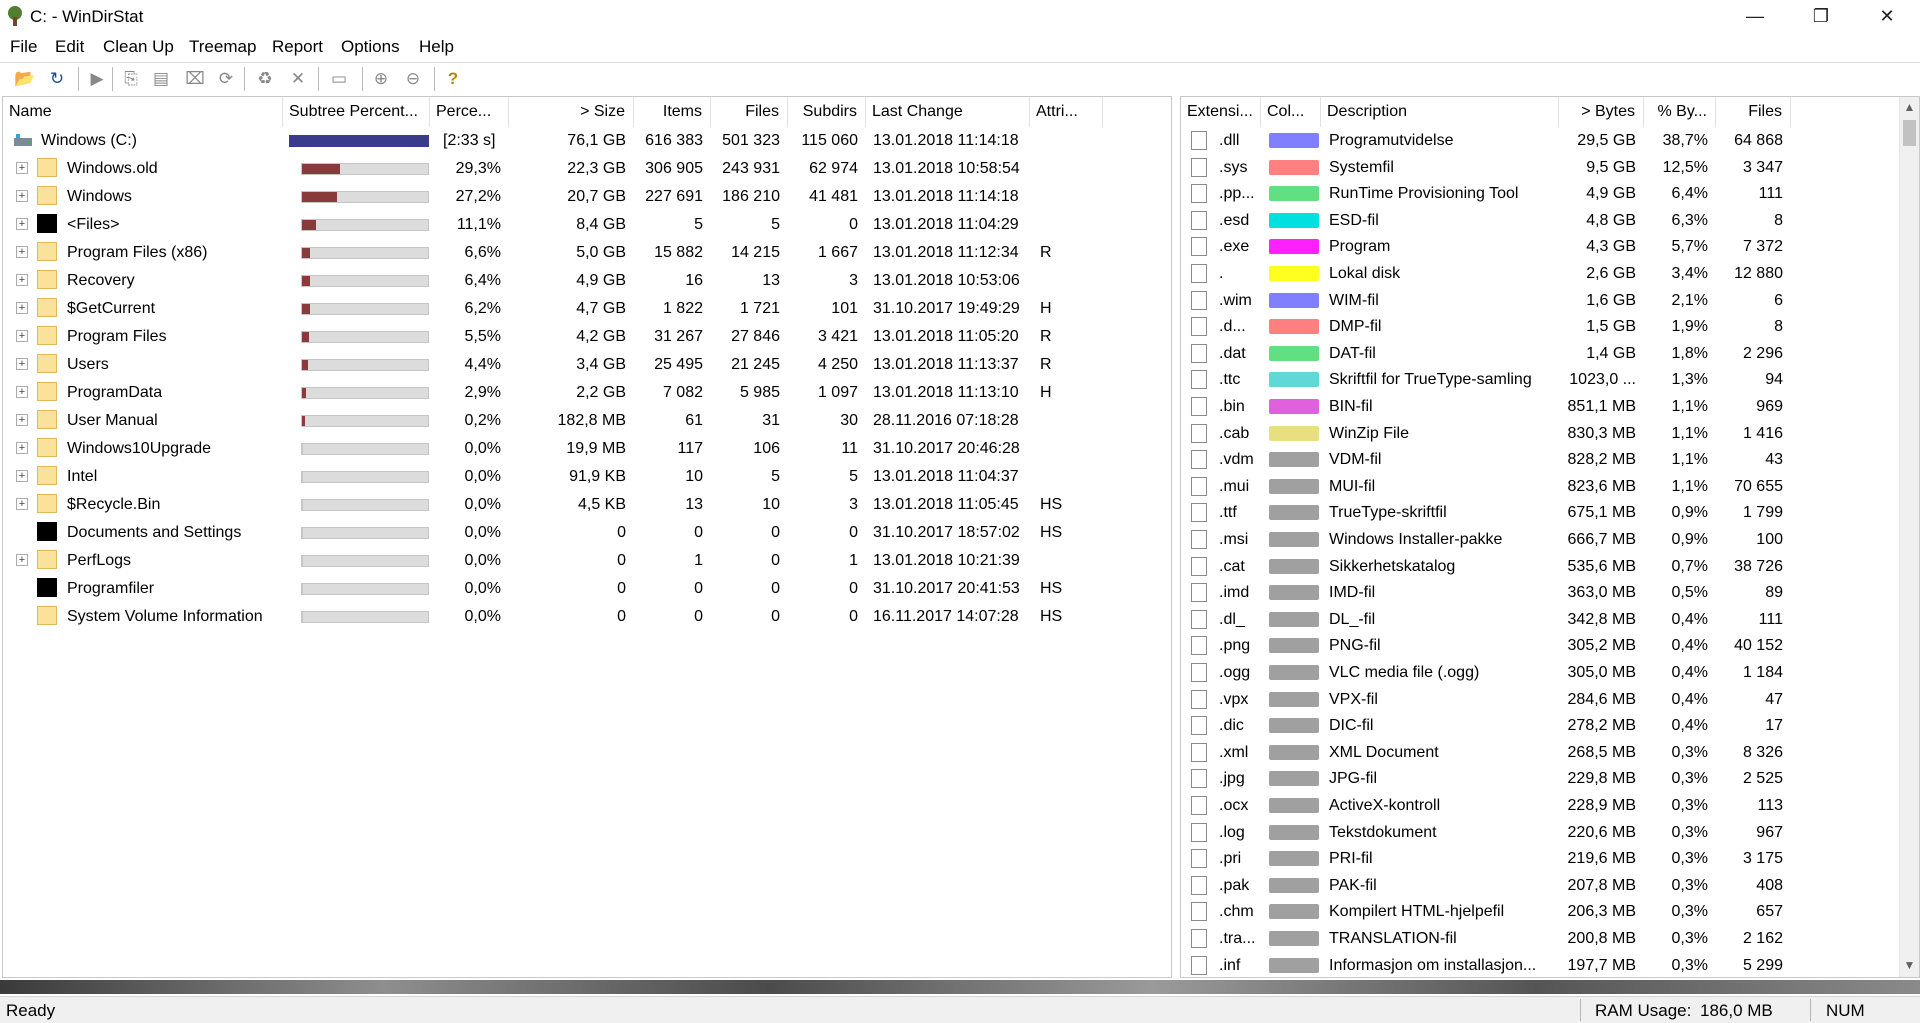 This screenshot has width=1920, height=1023. I want to click on explorer-icon: ▤, so click(161, 79).